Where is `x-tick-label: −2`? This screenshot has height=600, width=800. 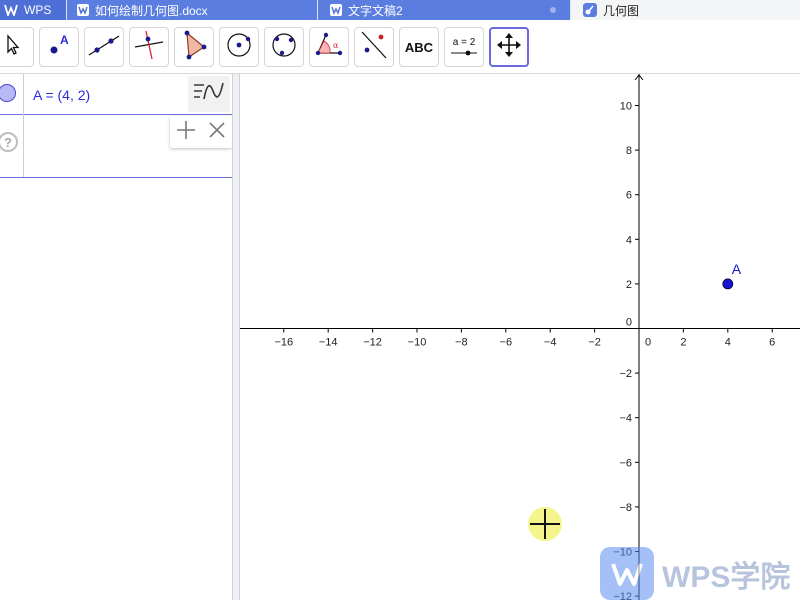
x-tick-label: −2 is located at coordinates (594, 343).